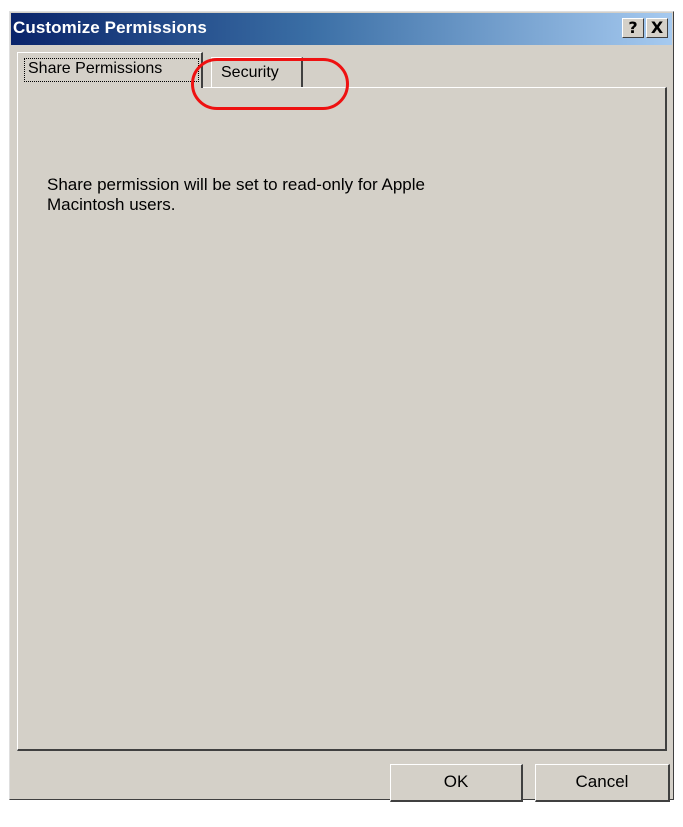  I want to click on help-icon: ?, so click(633, 28).